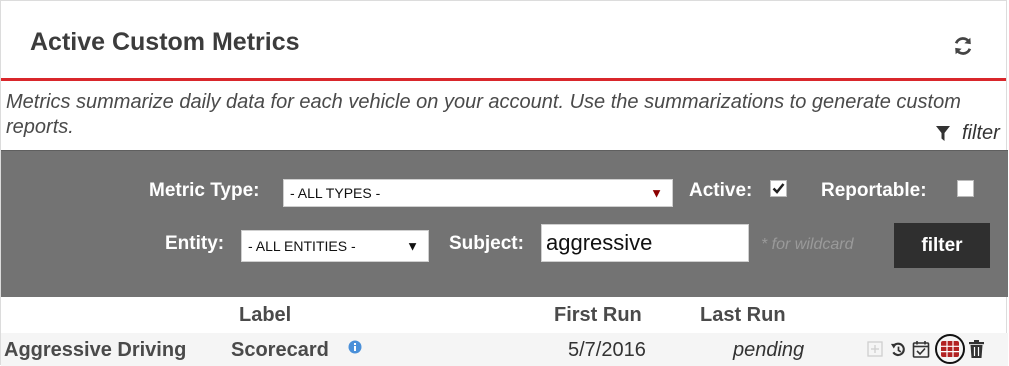  Describe the element at coordinates (265, 315) in the screenshot. I see `column-header-label: Label` at that location.